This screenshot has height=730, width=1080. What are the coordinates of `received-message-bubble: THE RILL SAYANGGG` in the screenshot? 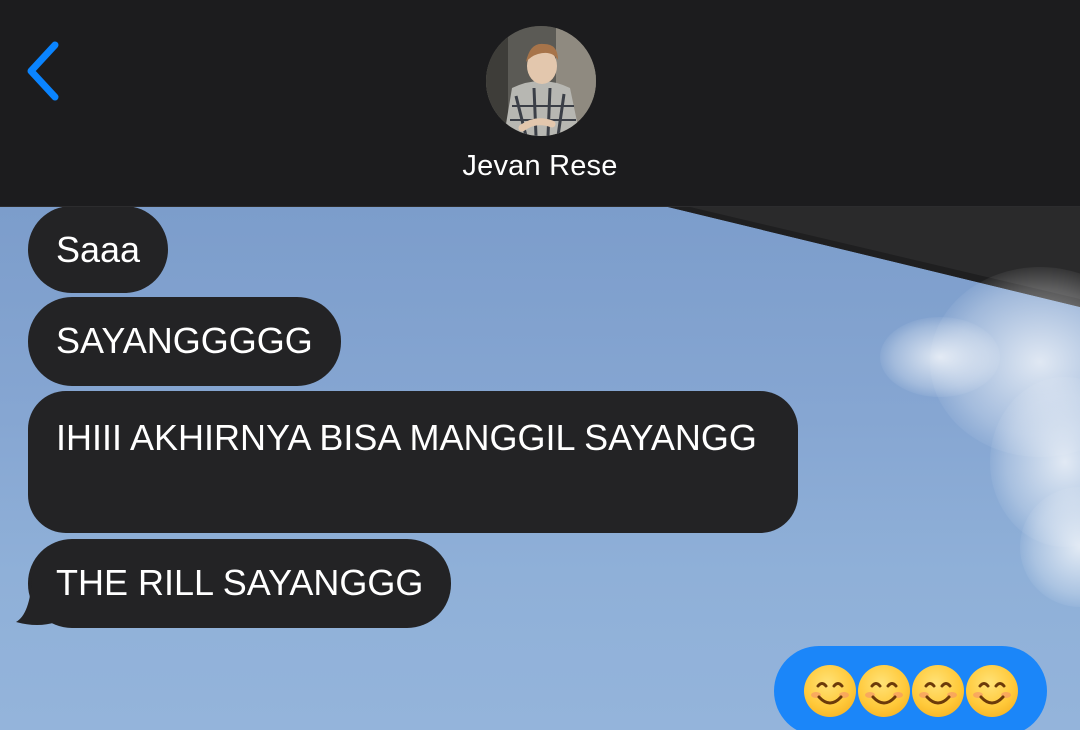 It's located at (240, 583).